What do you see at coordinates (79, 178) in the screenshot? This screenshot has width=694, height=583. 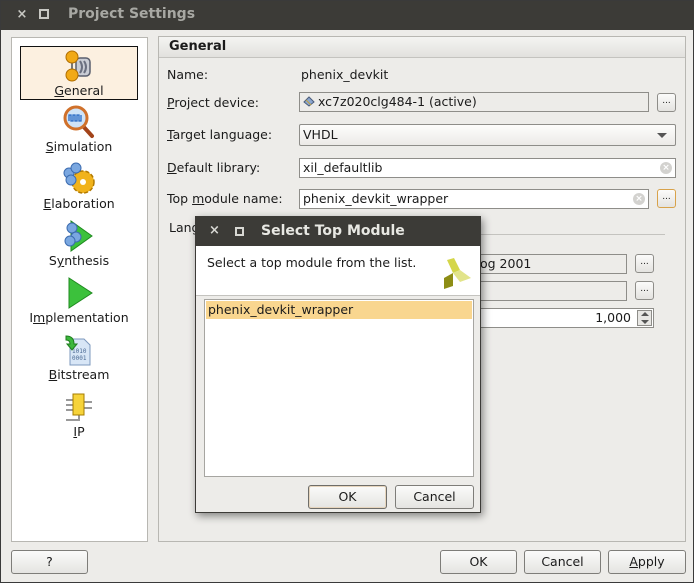 I see `elaboration-icon` at bounding box center [79, 178].